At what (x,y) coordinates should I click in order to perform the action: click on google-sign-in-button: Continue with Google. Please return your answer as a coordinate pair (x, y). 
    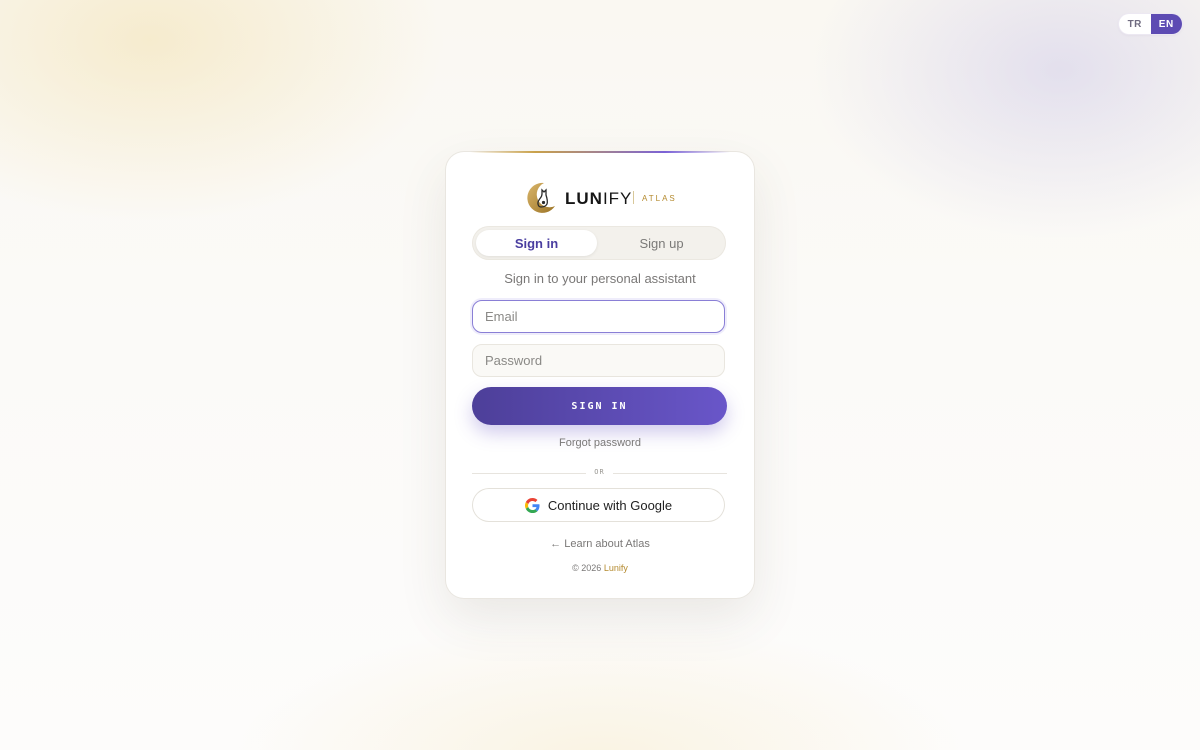
    Looking at the image, I should click on (598, 505).